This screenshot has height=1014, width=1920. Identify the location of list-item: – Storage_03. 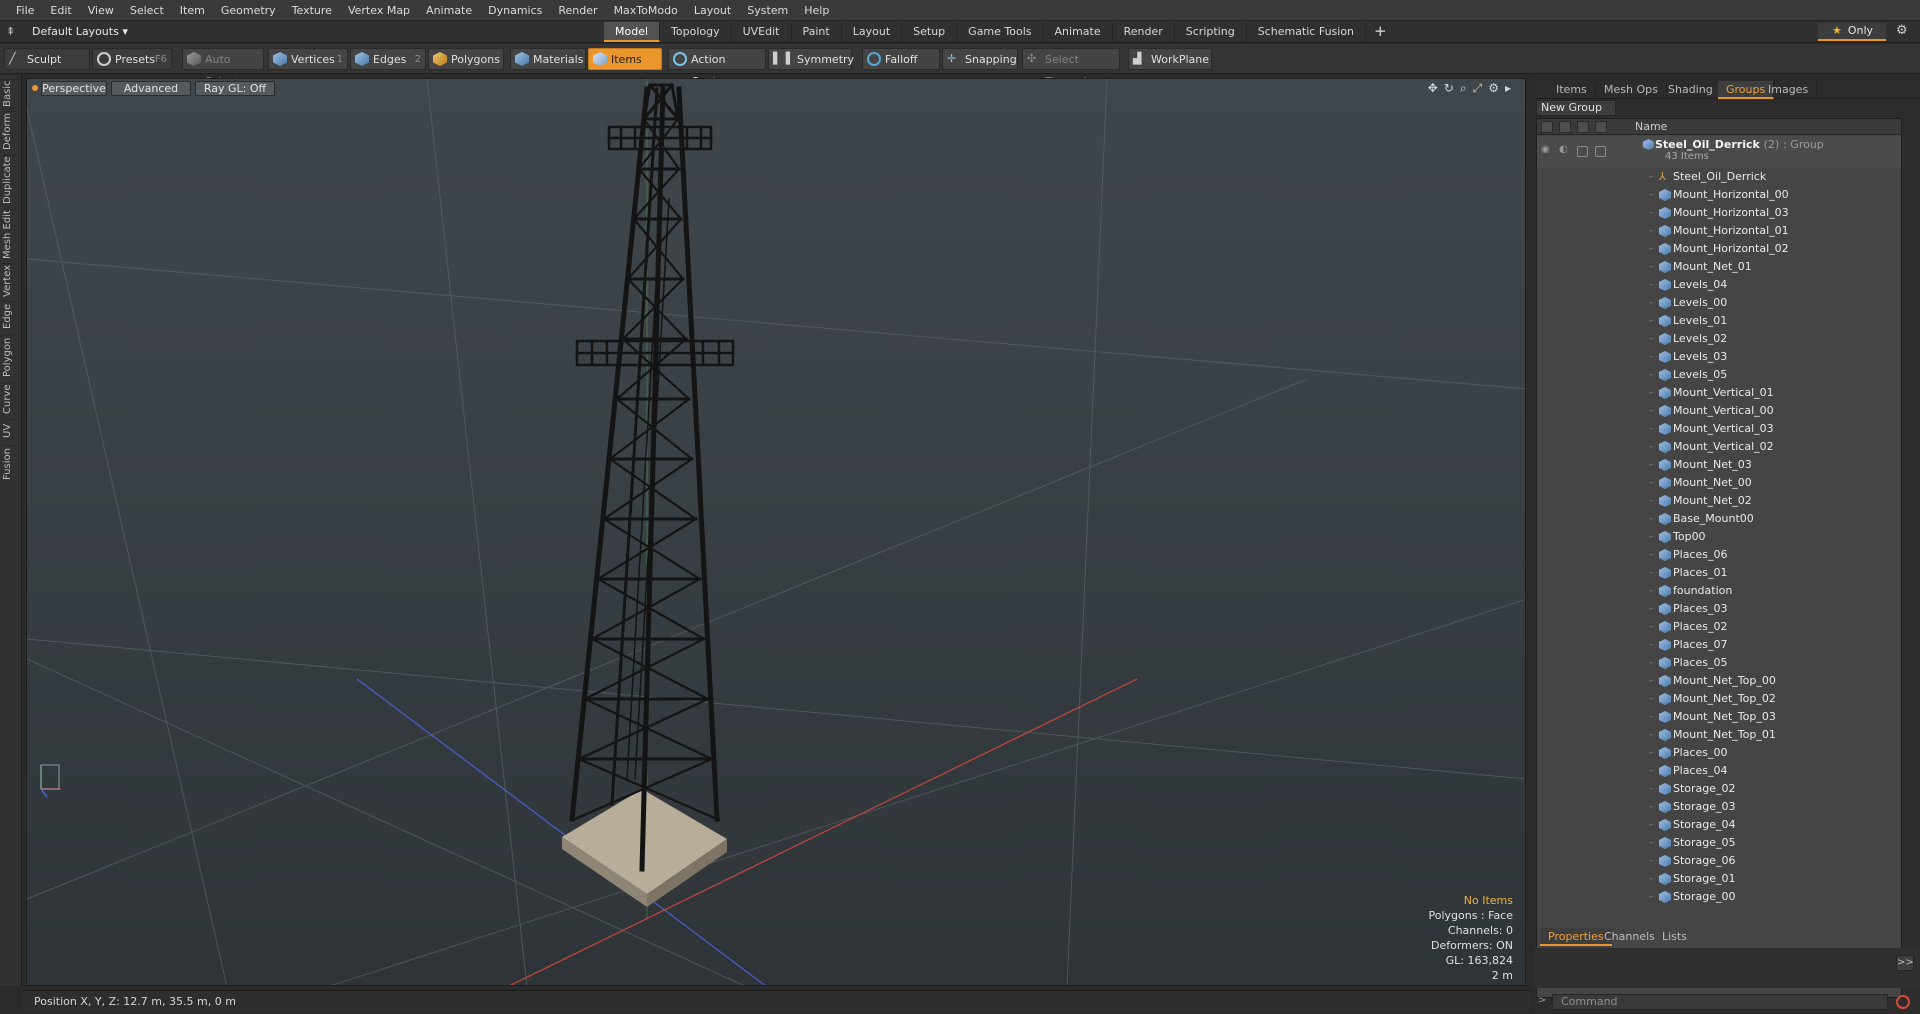
(1719, 807).